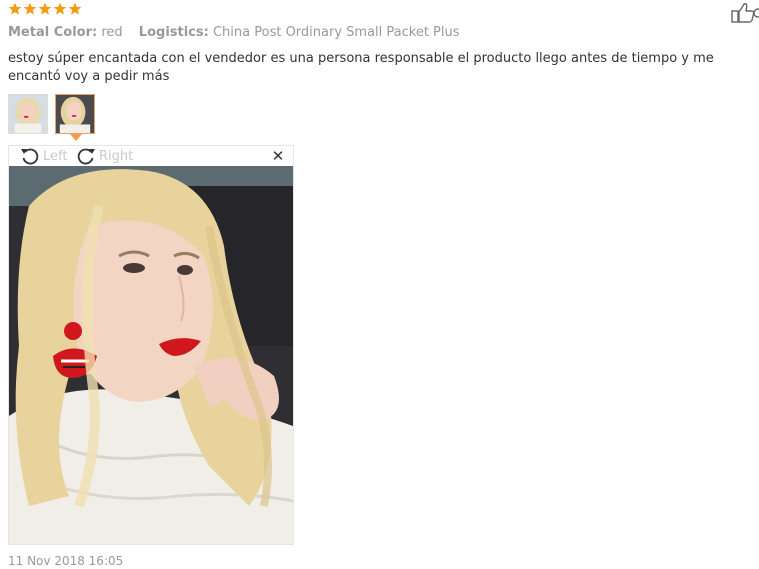 This screenshot has width=759, height=569. Describe the element at coordinates (745, 13) in the screenshot. I see `thumbs-up-icon` at that location.